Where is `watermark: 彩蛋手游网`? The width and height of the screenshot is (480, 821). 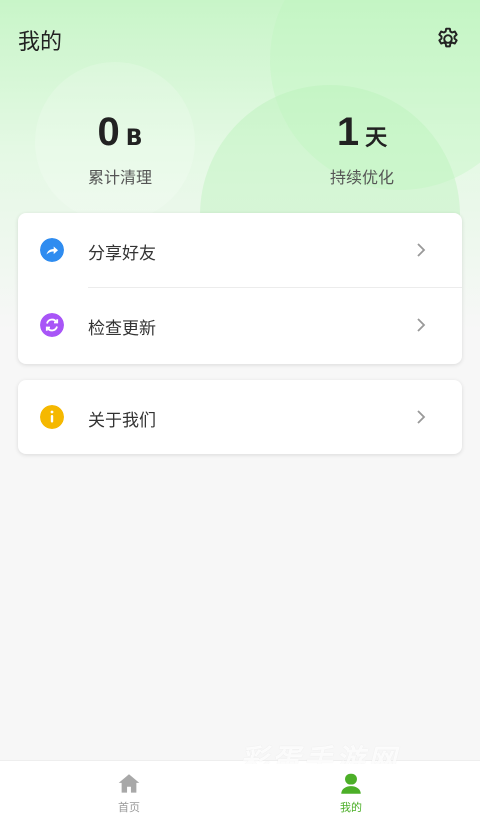 watermark: 彩蛋手游网 is located at coordinates (320, 753).